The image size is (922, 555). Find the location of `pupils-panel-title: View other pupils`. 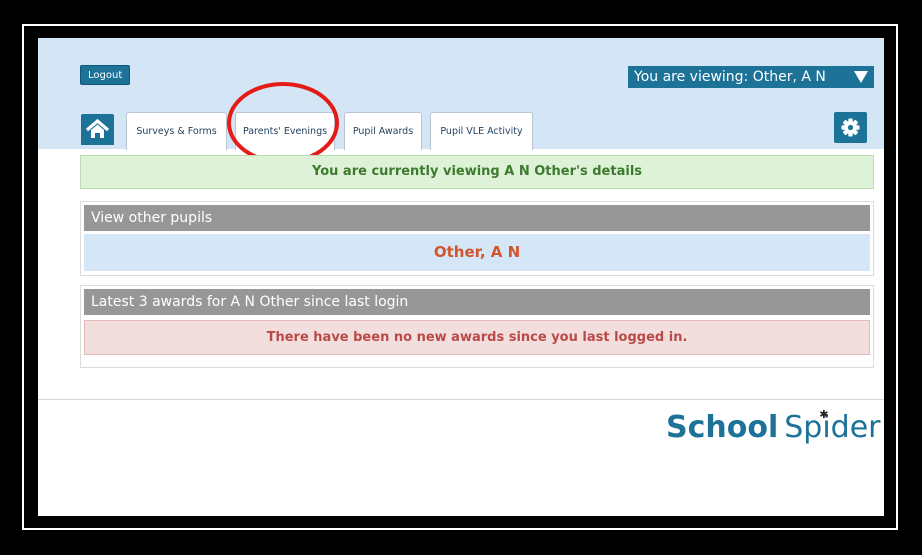

pupils-panel-title: View other pupils is located at coordinates (477, 218).